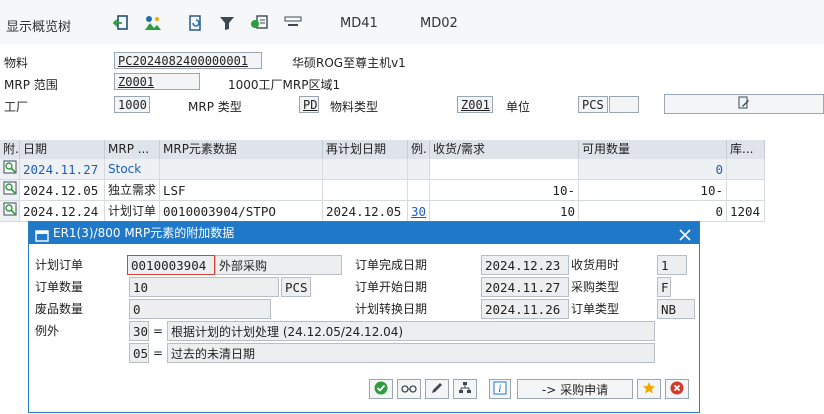 Image resolution: width=824 pixels, height=414 pixels. I want to click on hierarchy-icon, so click(465, 389).